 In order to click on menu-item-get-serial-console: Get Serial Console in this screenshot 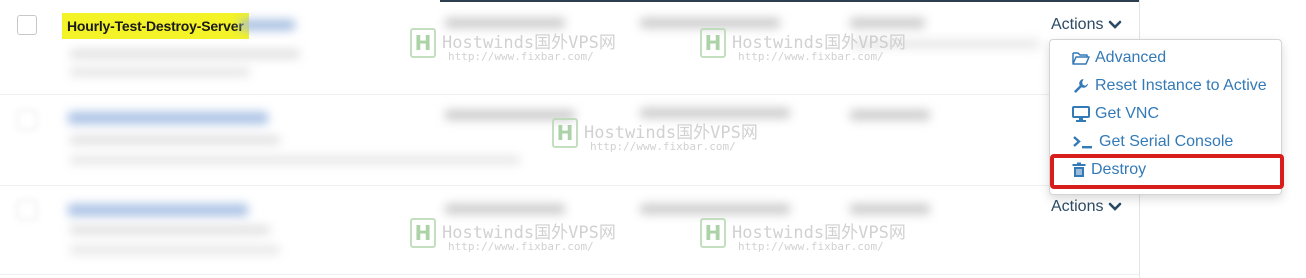, I will do `click(1152, 142)`.